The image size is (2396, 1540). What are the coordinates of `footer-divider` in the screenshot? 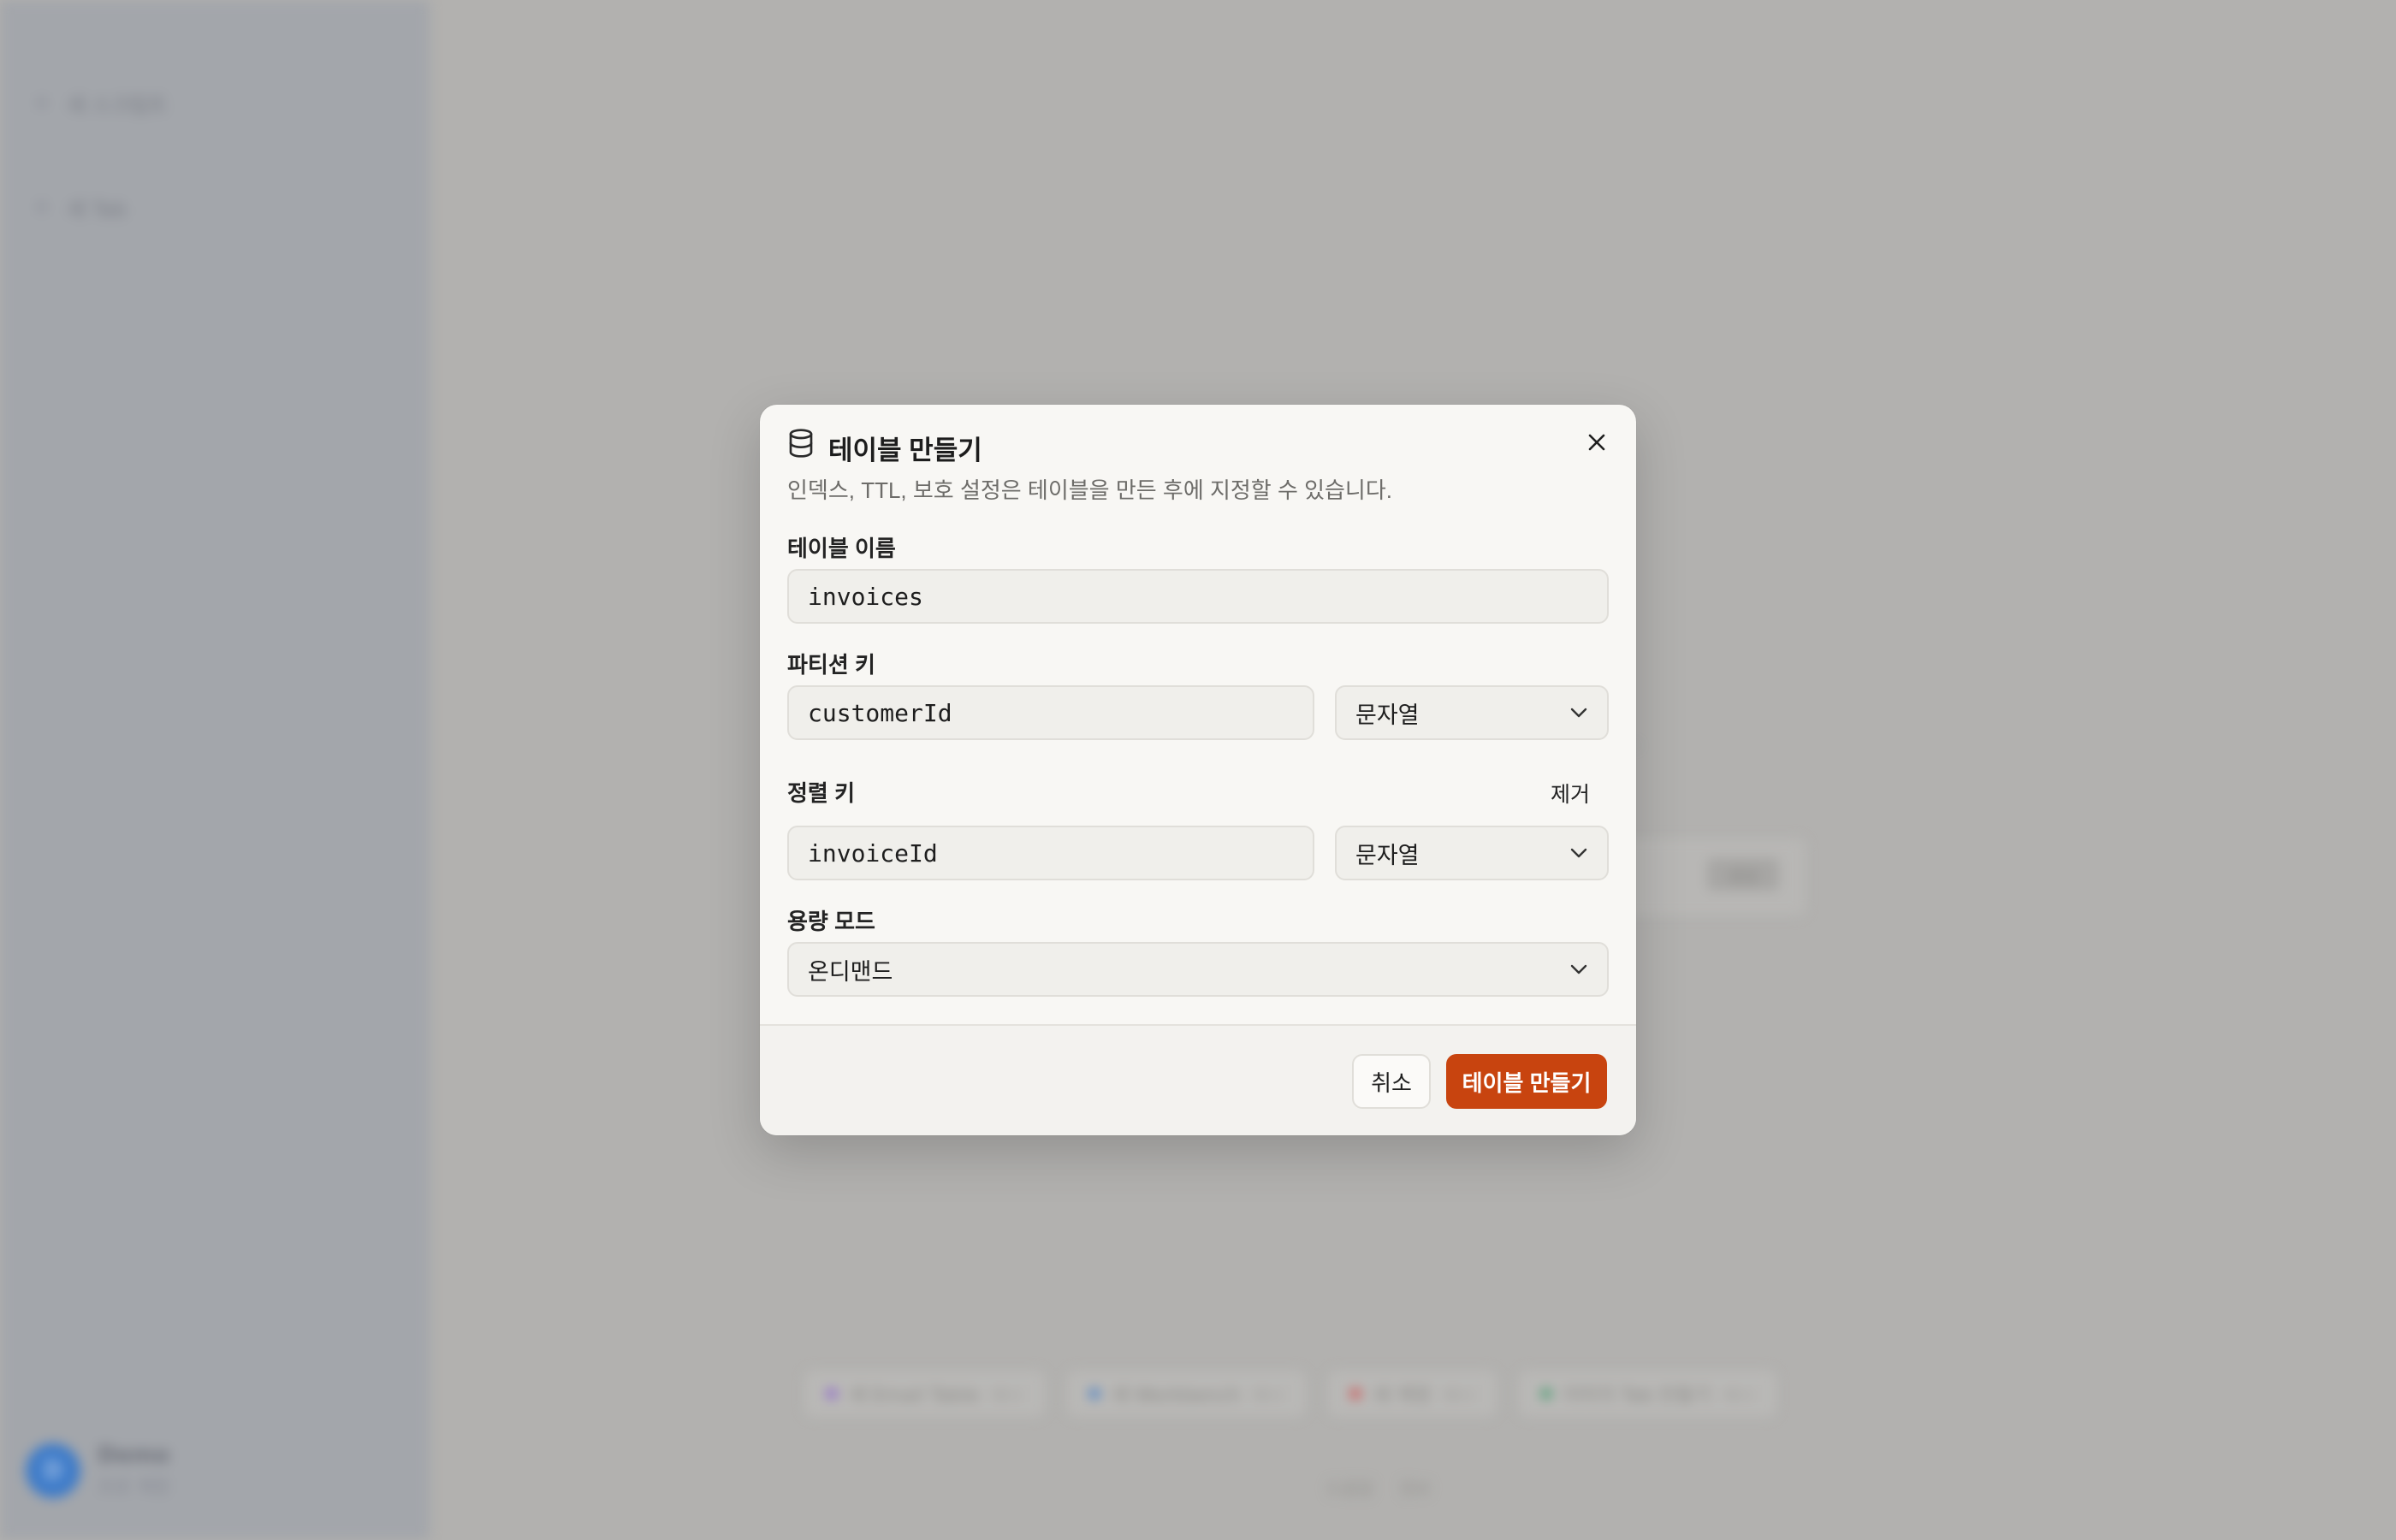 It's located at (1198, 1025).